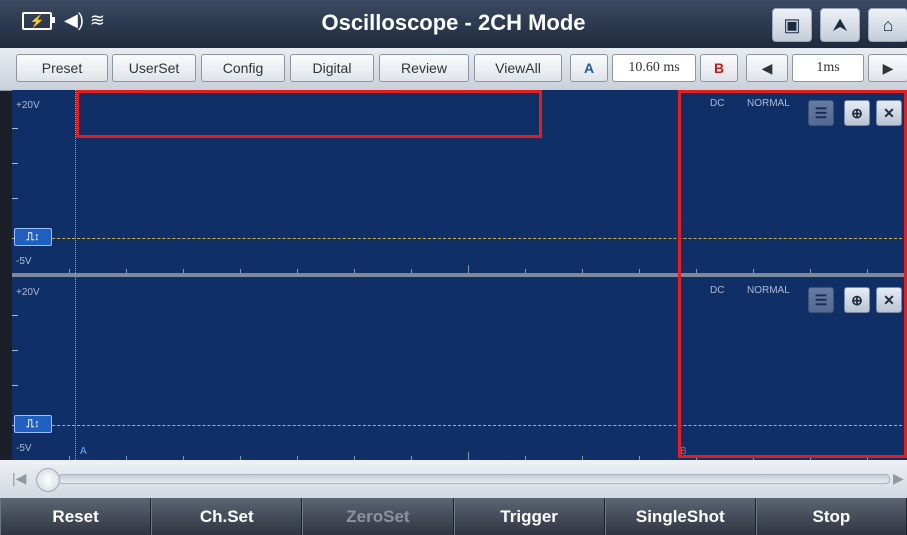 The width and height of the screenshot is (907, 535). I want to click on title-bar: ⚡ ◀) ≋ Oscilloscope - 2CH Mode ▣ ⮝ ⌂, so click(453, 24).